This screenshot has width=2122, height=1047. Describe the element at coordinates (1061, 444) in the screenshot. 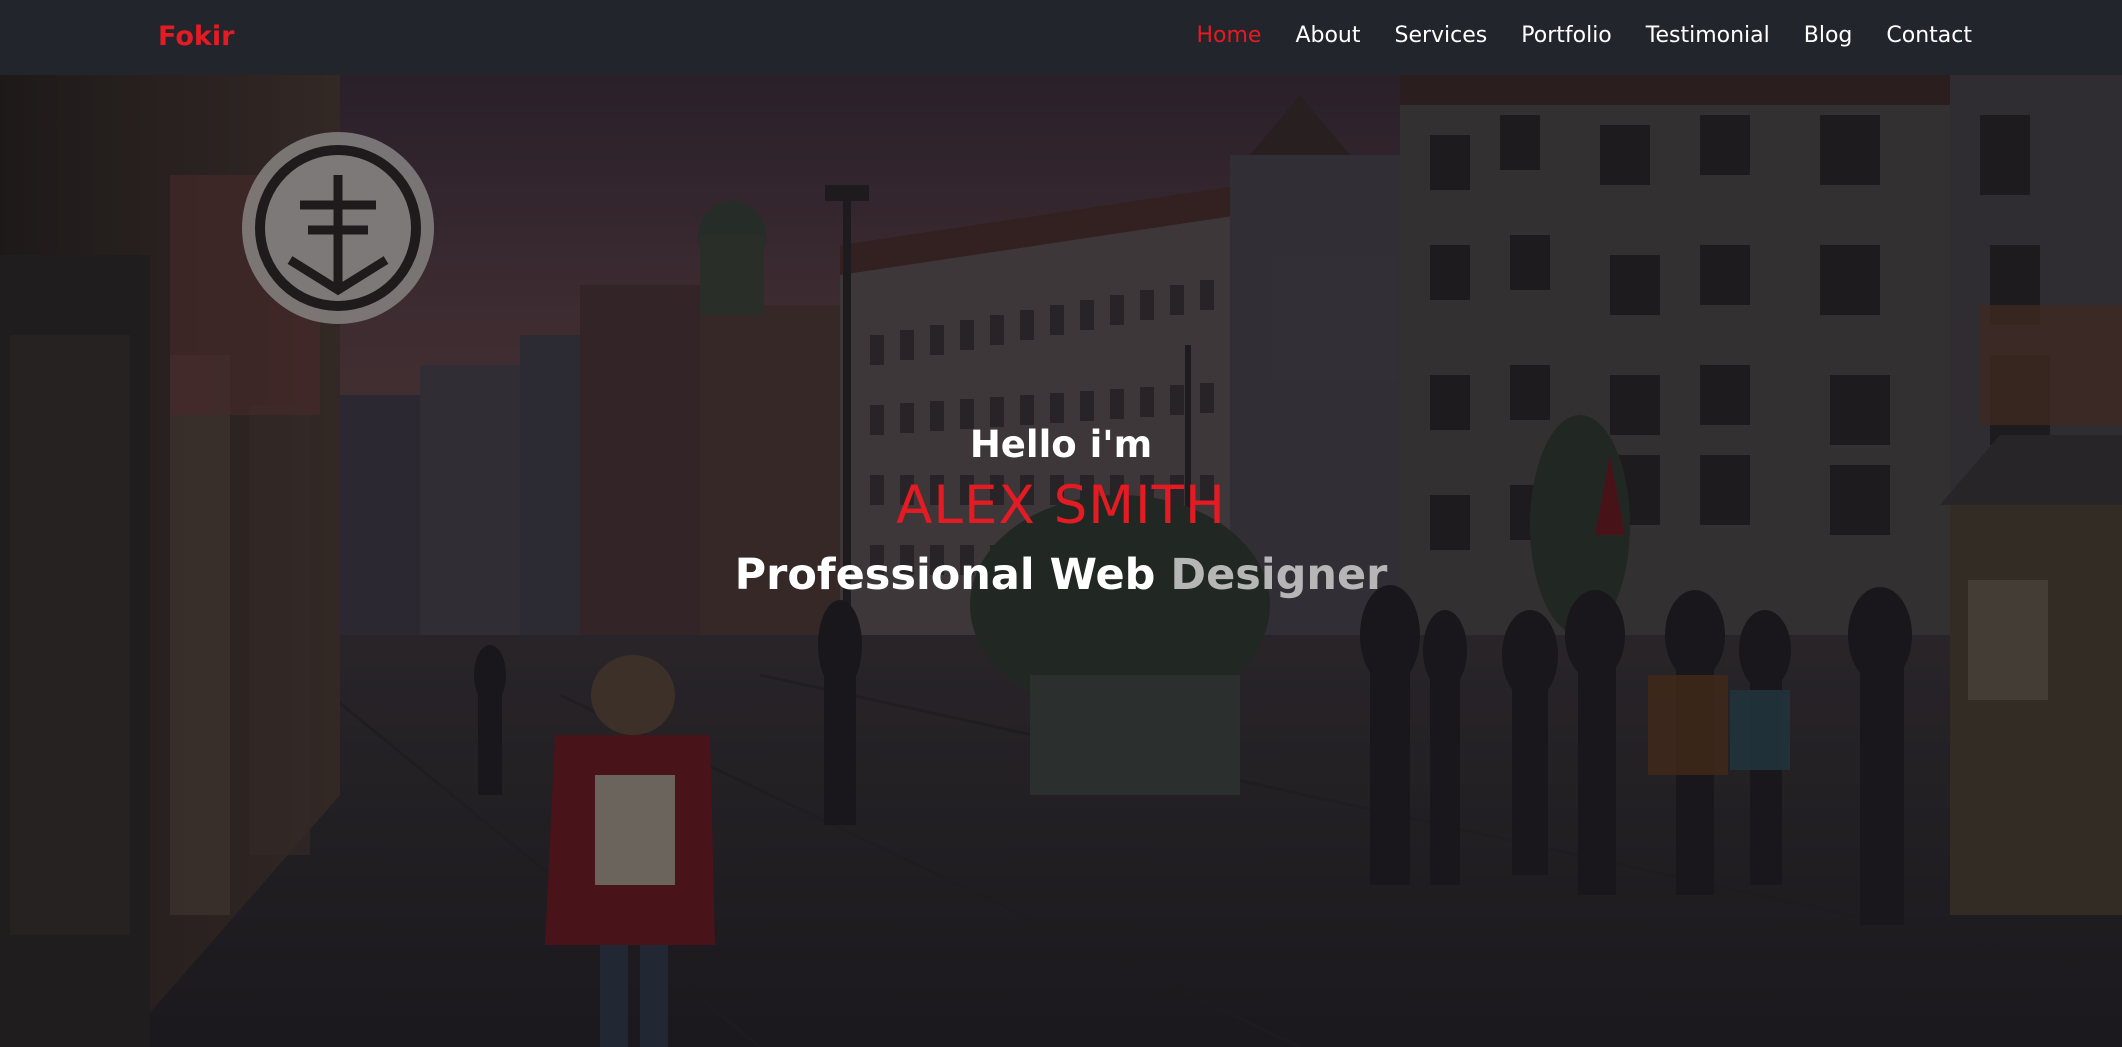

I see `hero-greeting: Hello i'm` at that location.